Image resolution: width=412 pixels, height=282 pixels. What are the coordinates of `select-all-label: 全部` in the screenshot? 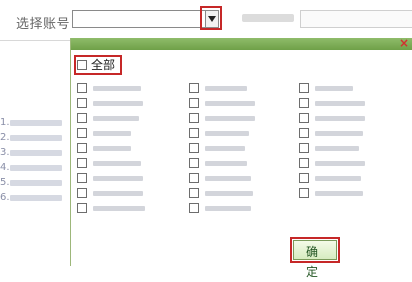 It's located at (103, 65).